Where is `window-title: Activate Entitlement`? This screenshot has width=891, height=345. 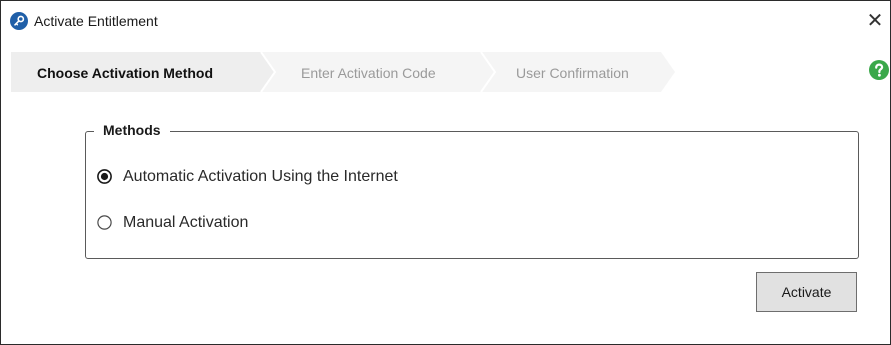
window-title: Activate Entitlement is located at coordinates (96, 21).